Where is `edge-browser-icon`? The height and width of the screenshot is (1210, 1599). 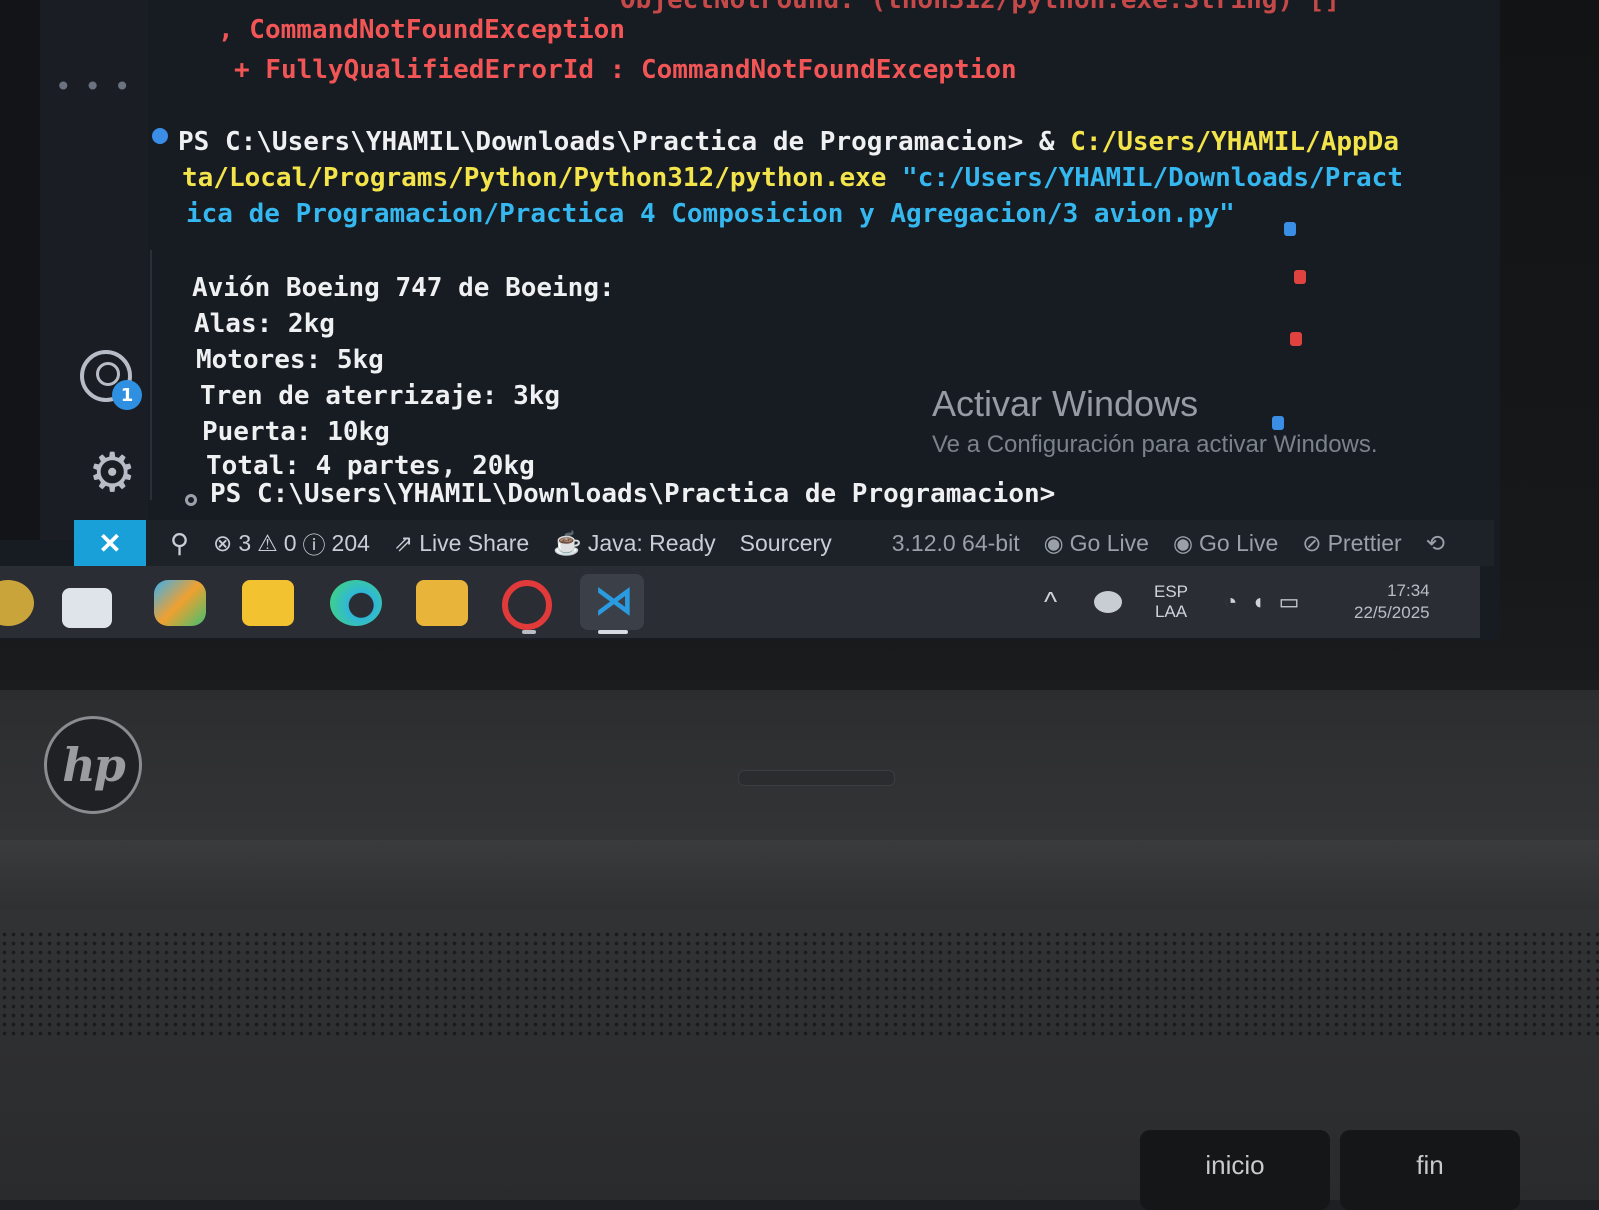 edge-browser-icon is located at coordinates (356, 603).